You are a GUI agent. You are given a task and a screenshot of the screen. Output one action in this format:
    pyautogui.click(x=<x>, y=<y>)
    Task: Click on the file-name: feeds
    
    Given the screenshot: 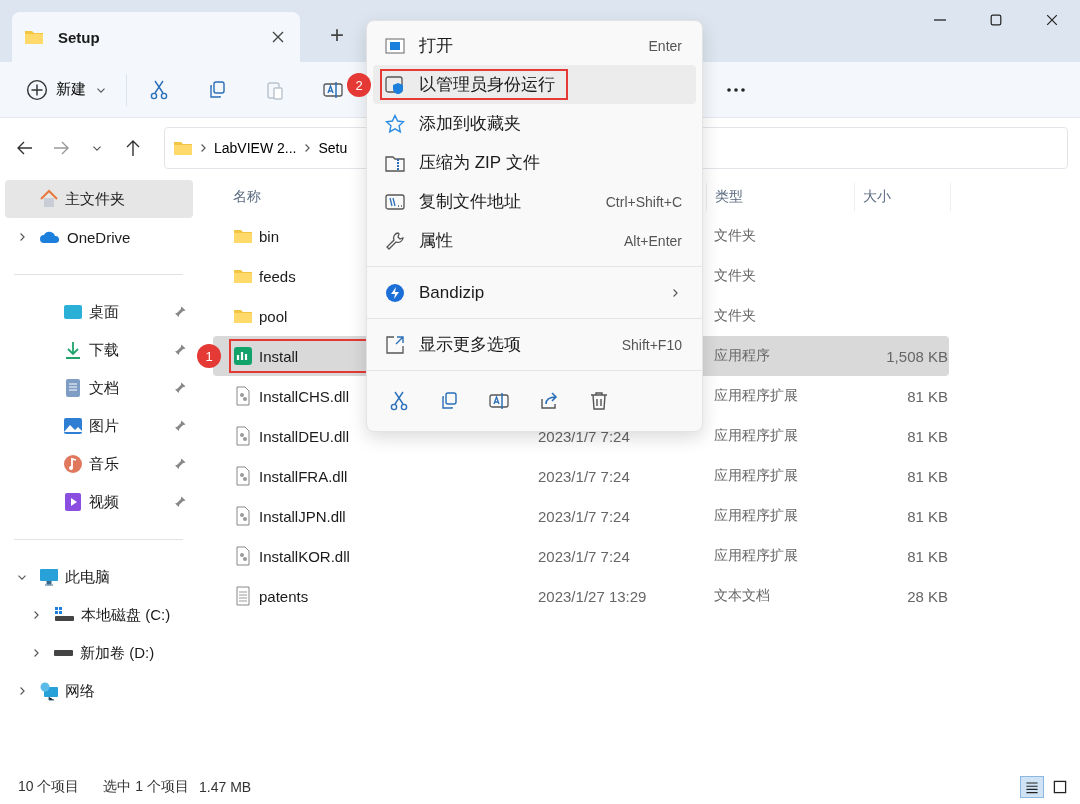 What is the action you would take?
    pyautogui.click(x=277, y=276)
    